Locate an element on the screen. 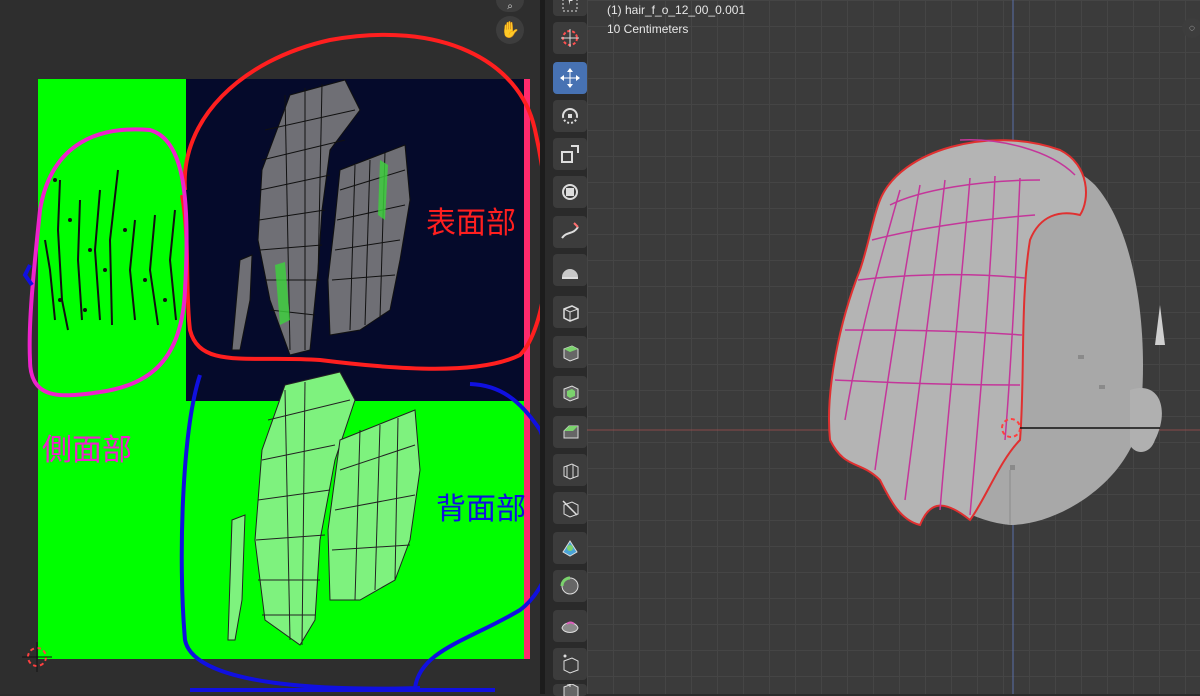 This screenshot has width=1200, height=696. orbit-icon: ◌ is located at coordinates (1192, 28).